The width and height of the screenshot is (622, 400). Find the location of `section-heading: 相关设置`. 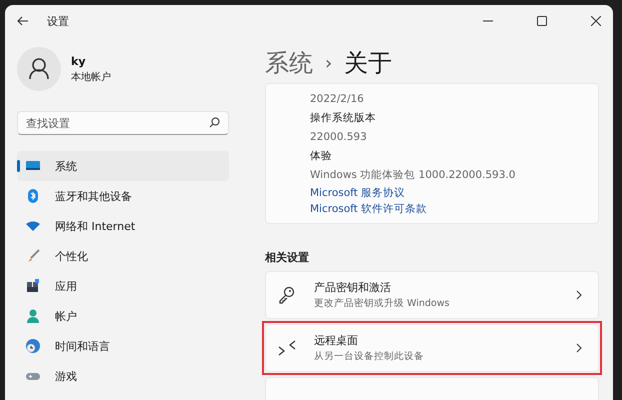

section-heading: 相关设置 is located at coordinates (287, 257).